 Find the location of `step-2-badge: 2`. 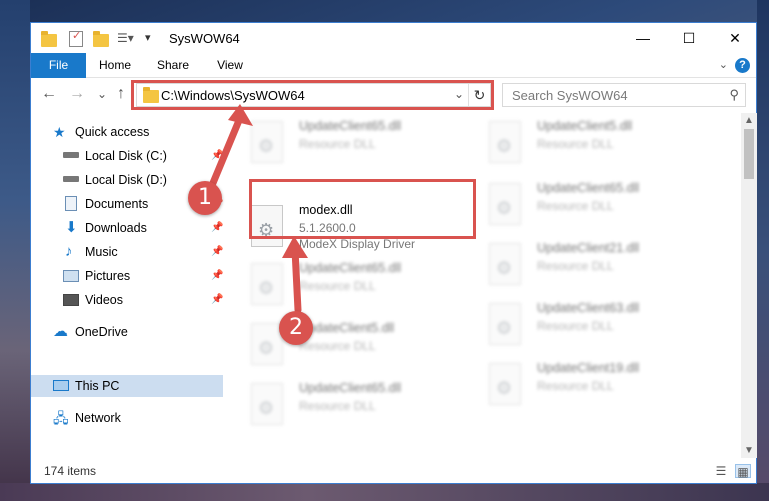

step-2-badge: 2 is located at coordinates (296, 328).